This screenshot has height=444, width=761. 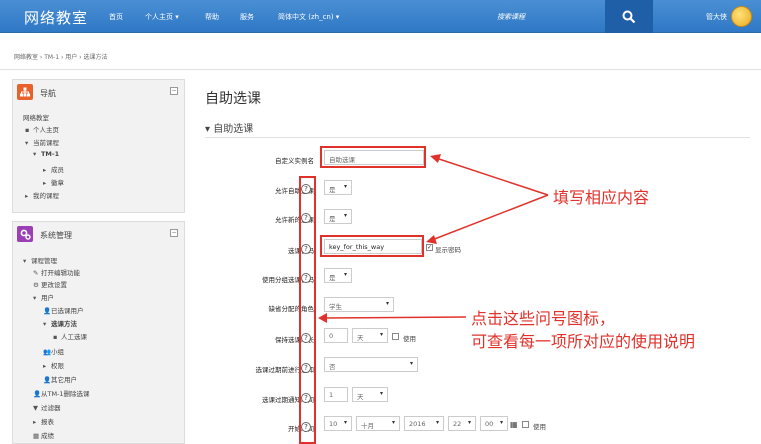 What do you see at coordinates (490, 217) in the screenshot?
I see `arrow-to-enrol-key` at bounding box center [490, 217].